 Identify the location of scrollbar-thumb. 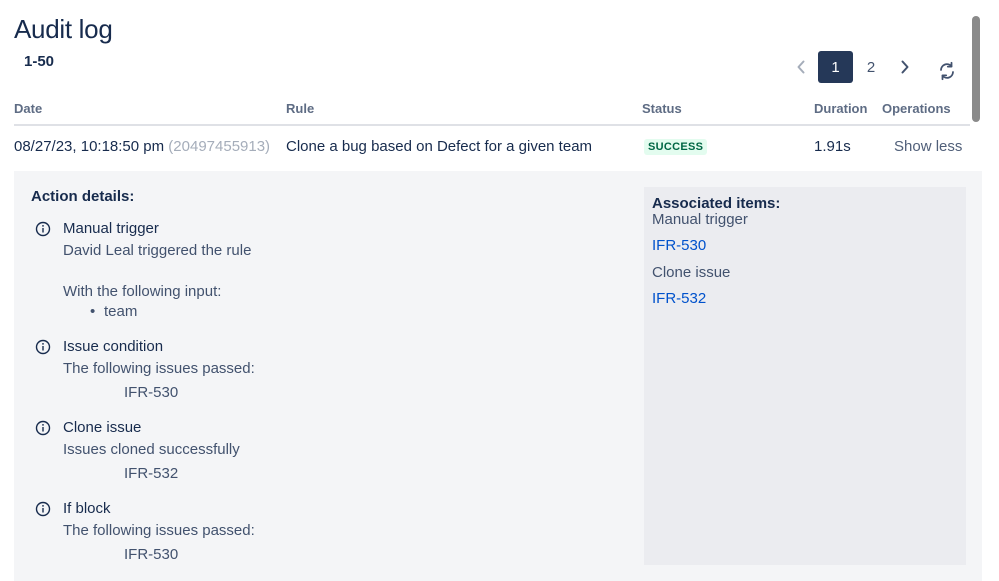
(976, 69).